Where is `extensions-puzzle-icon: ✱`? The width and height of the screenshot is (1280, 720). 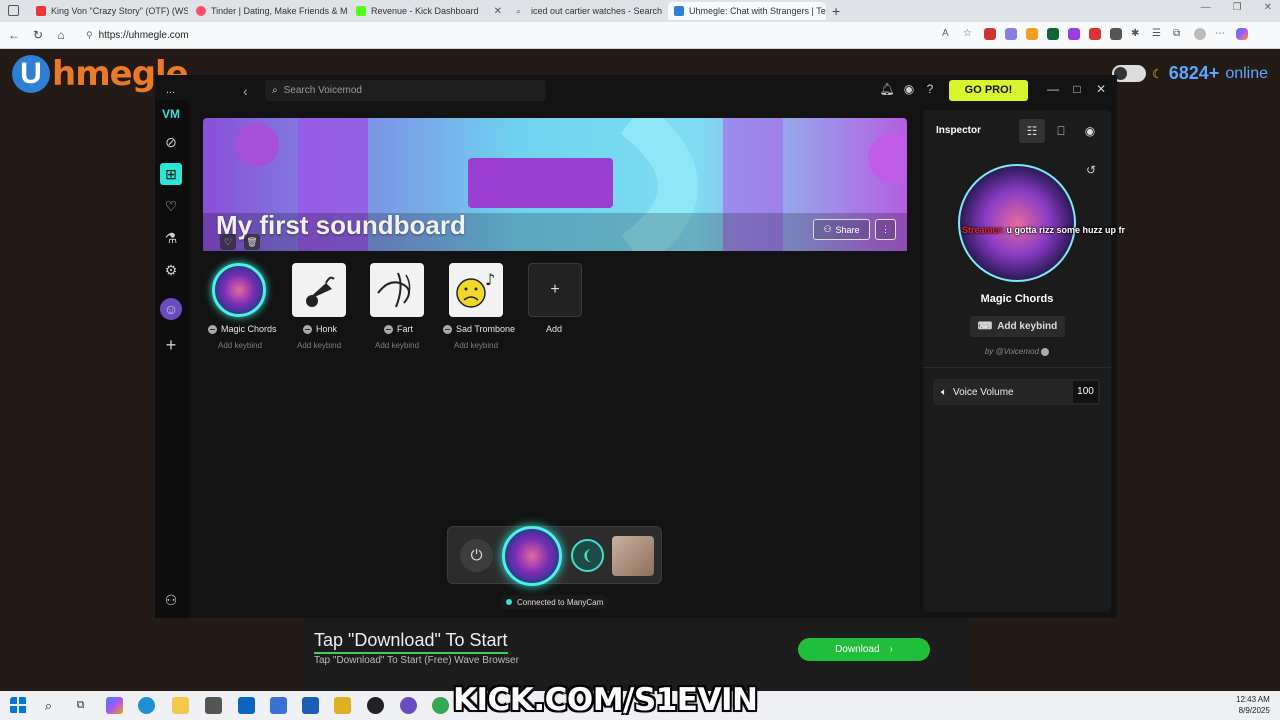
extensions-puzzle-icon: ✱ is located at coordinates (1137, 34).